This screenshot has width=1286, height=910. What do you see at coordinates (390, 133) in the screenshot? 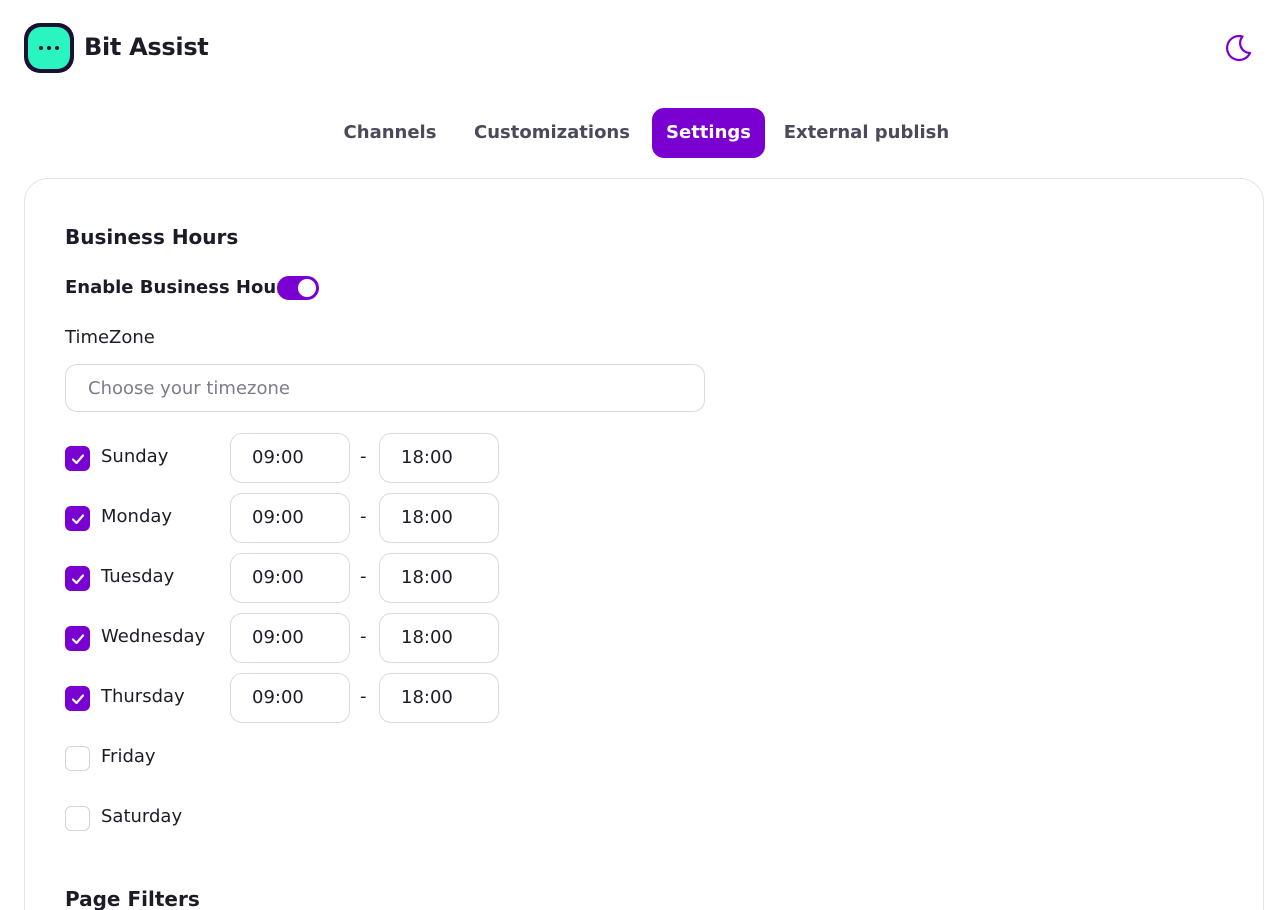
I see `tab-channels: Channels` at bounding box center [390, 133].